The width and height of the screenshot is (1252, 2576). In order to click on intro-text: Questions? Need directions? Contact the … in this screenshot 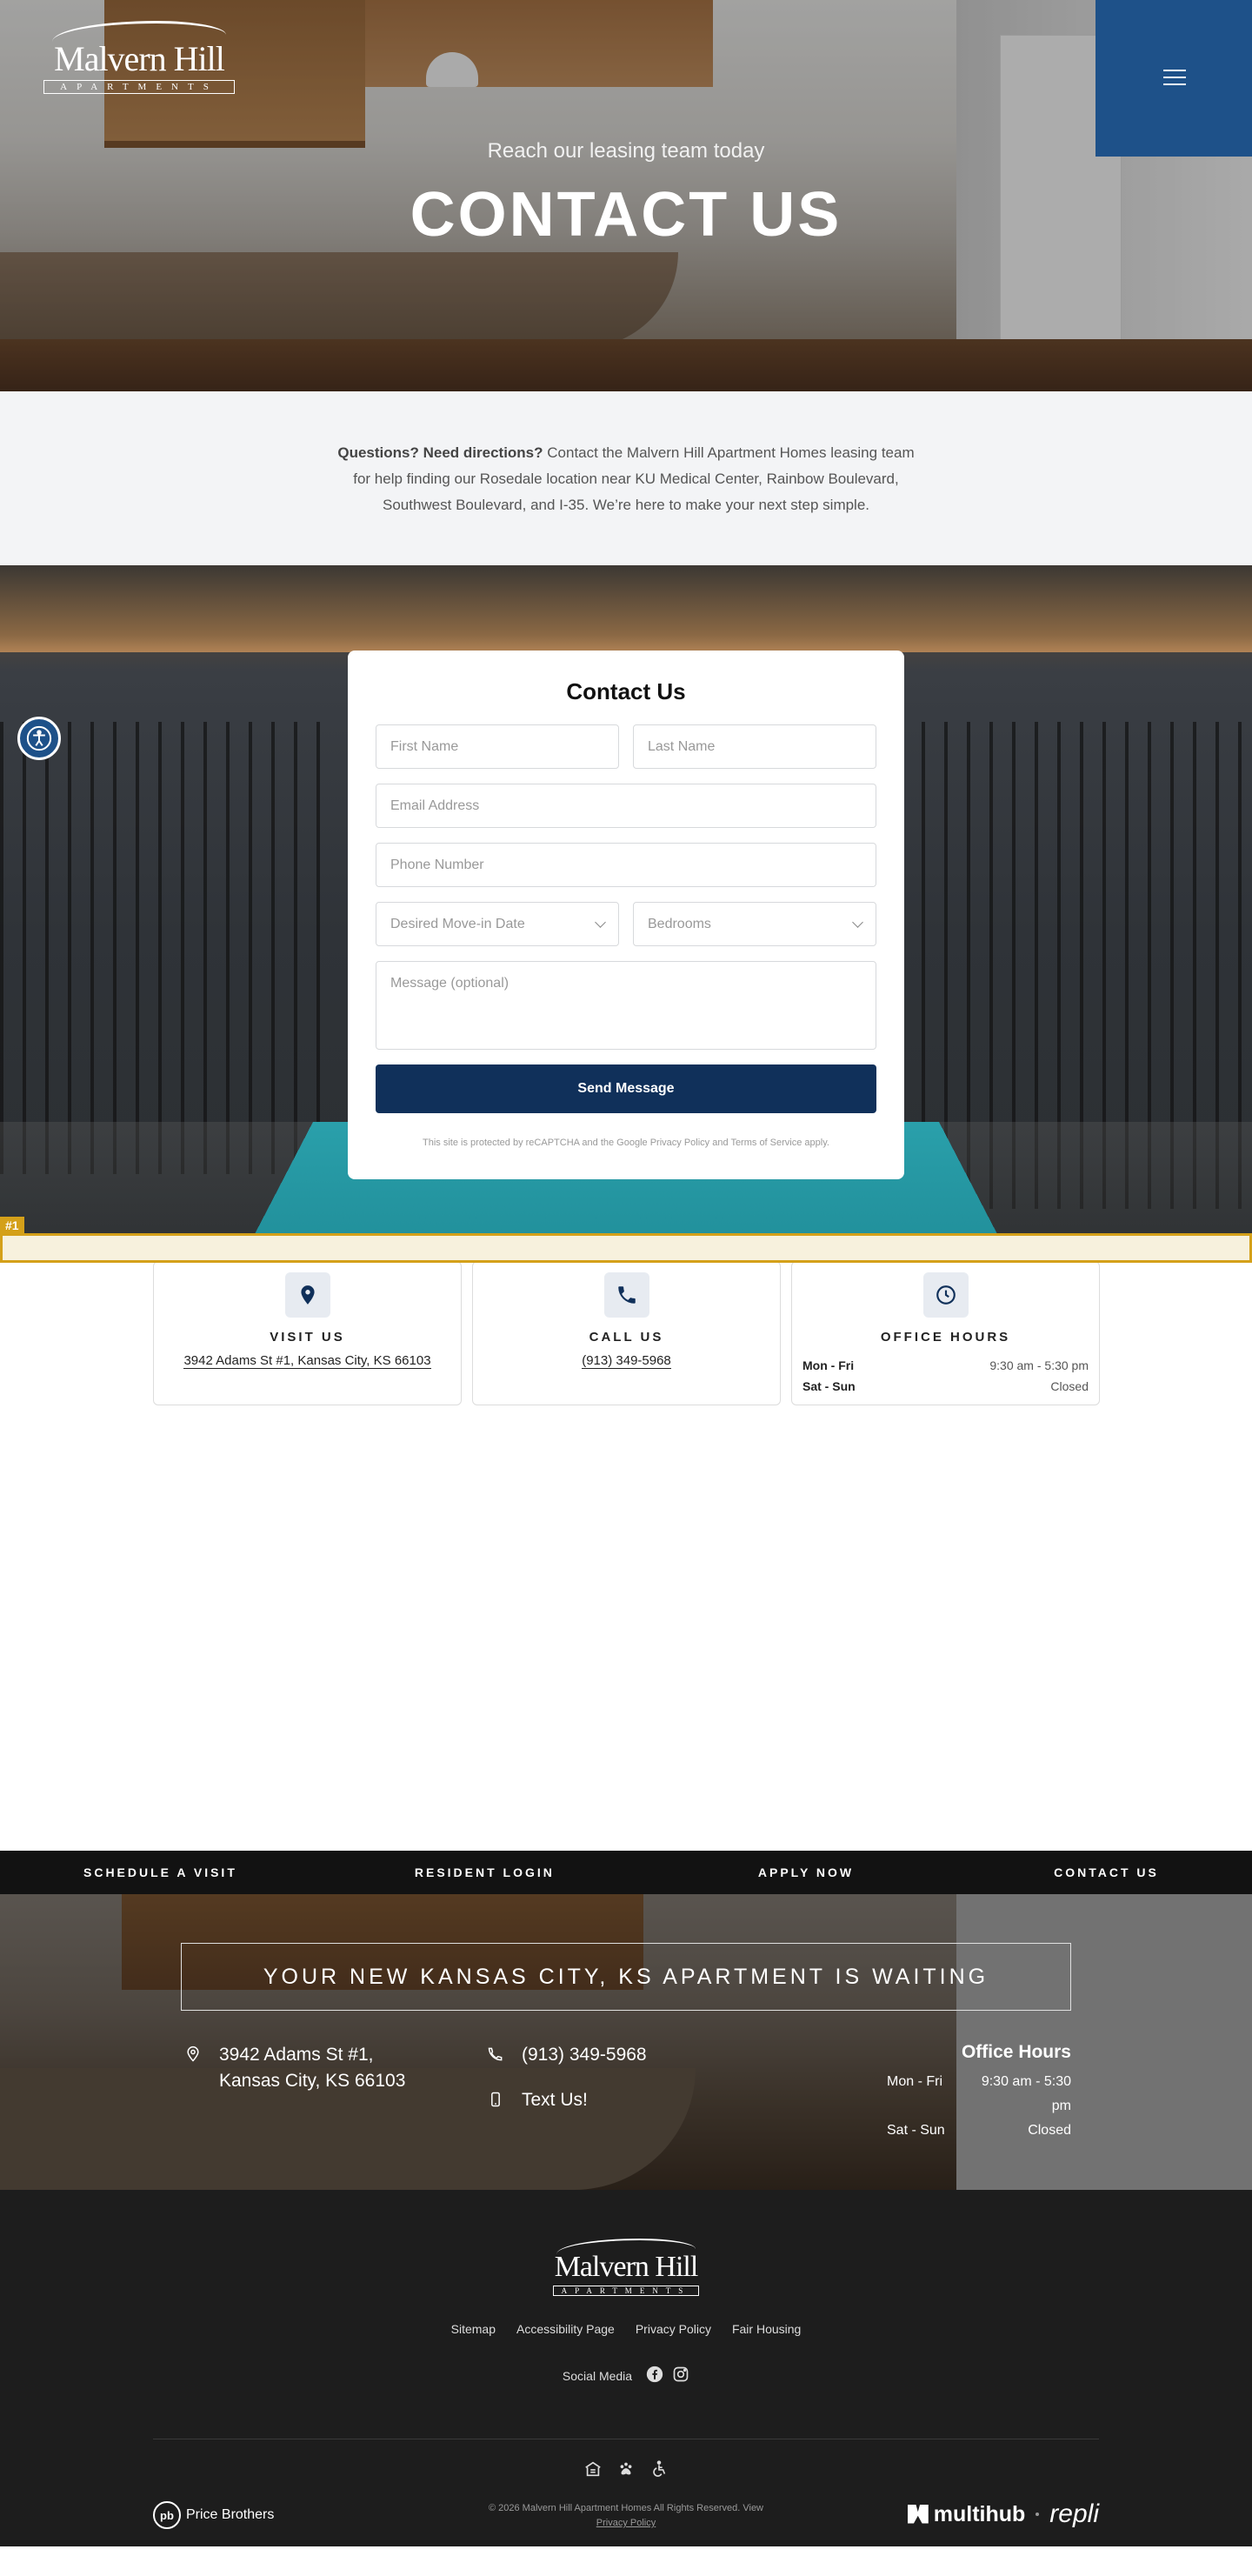, I will do `click(626, 479)`.